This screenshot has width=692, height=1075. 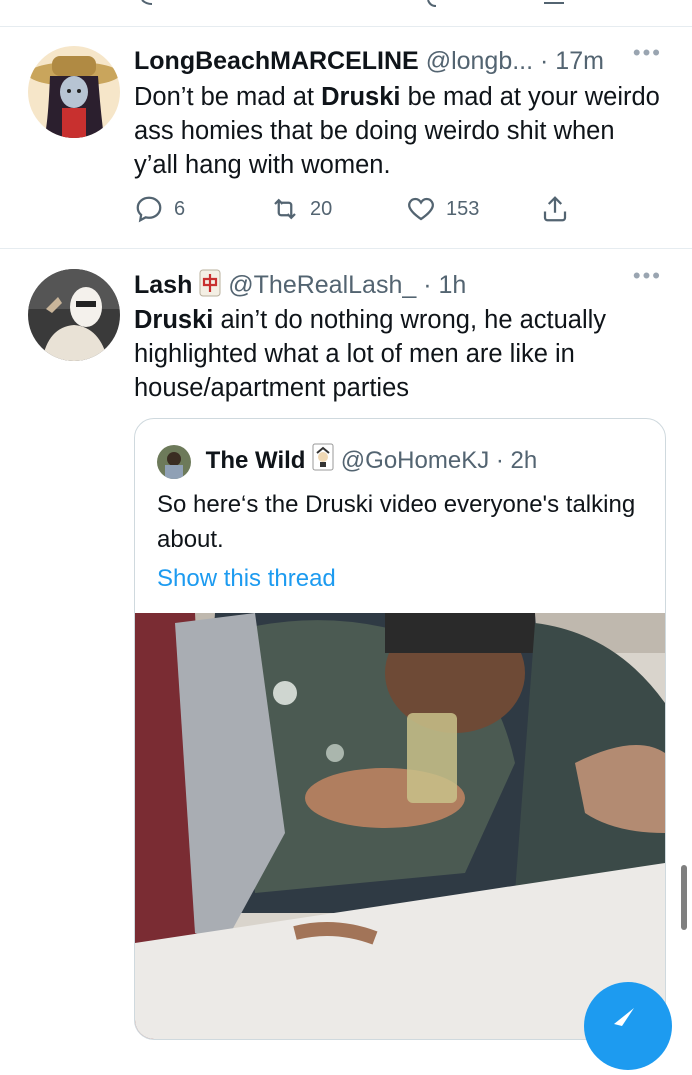 I want to click on previous-tweet-actions, so click(x=346, y=13).